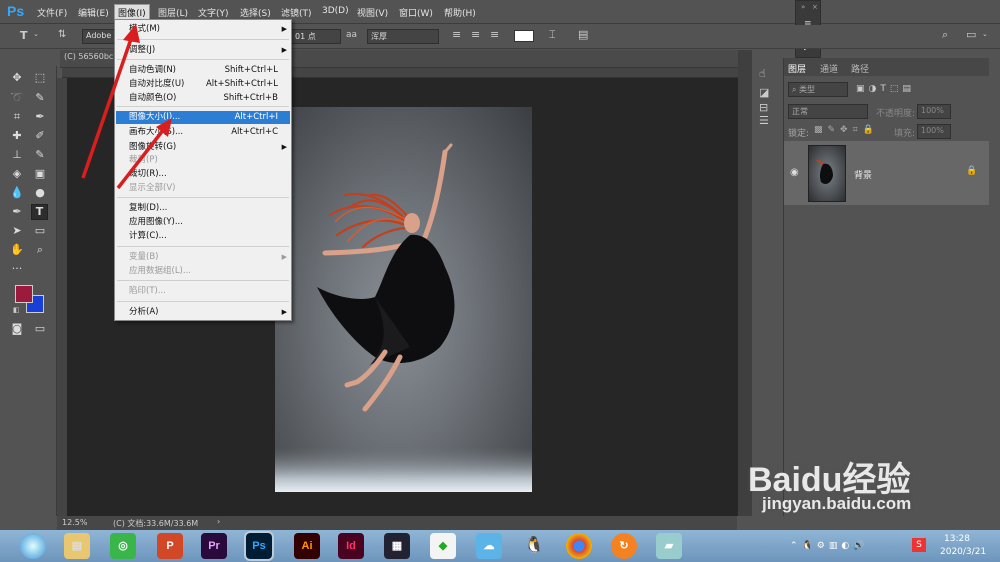 This screenshot has width=1000, height=562. What do you see at coordinates (307, 546) in the screenshot?
I see `illustrator-icon: Ai` at bounding box center [307, 546].